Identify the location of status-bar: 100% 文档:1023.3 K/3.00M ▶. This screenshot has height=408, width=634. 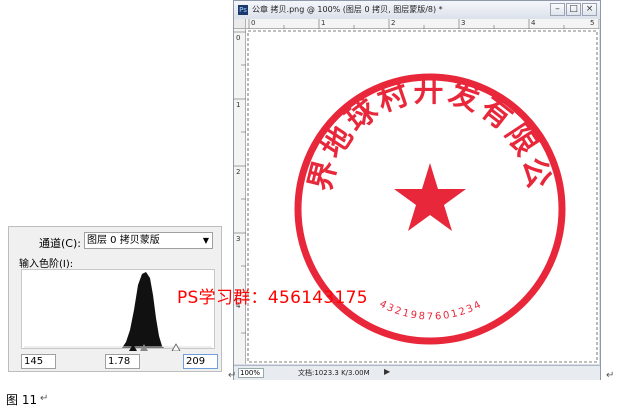
(417, 372).